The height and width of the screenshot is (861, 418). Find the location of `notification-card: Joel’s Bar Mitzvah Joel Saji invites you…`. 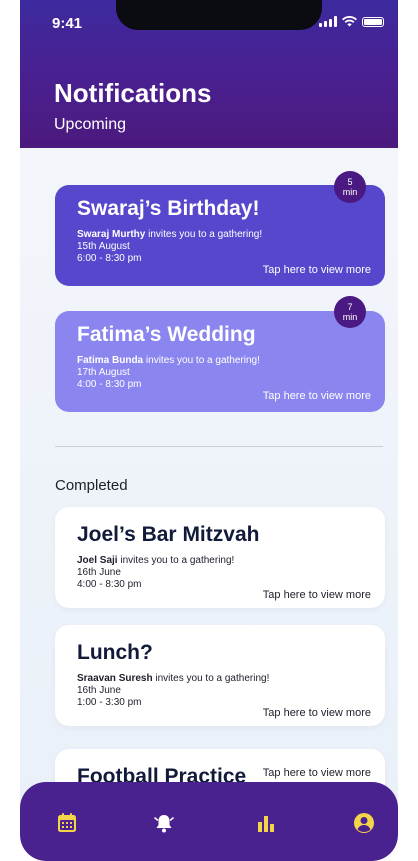

notification-card: Joel’s Bar Mitzvah Joel Saji invites you… is located at coordinates (220, 557).